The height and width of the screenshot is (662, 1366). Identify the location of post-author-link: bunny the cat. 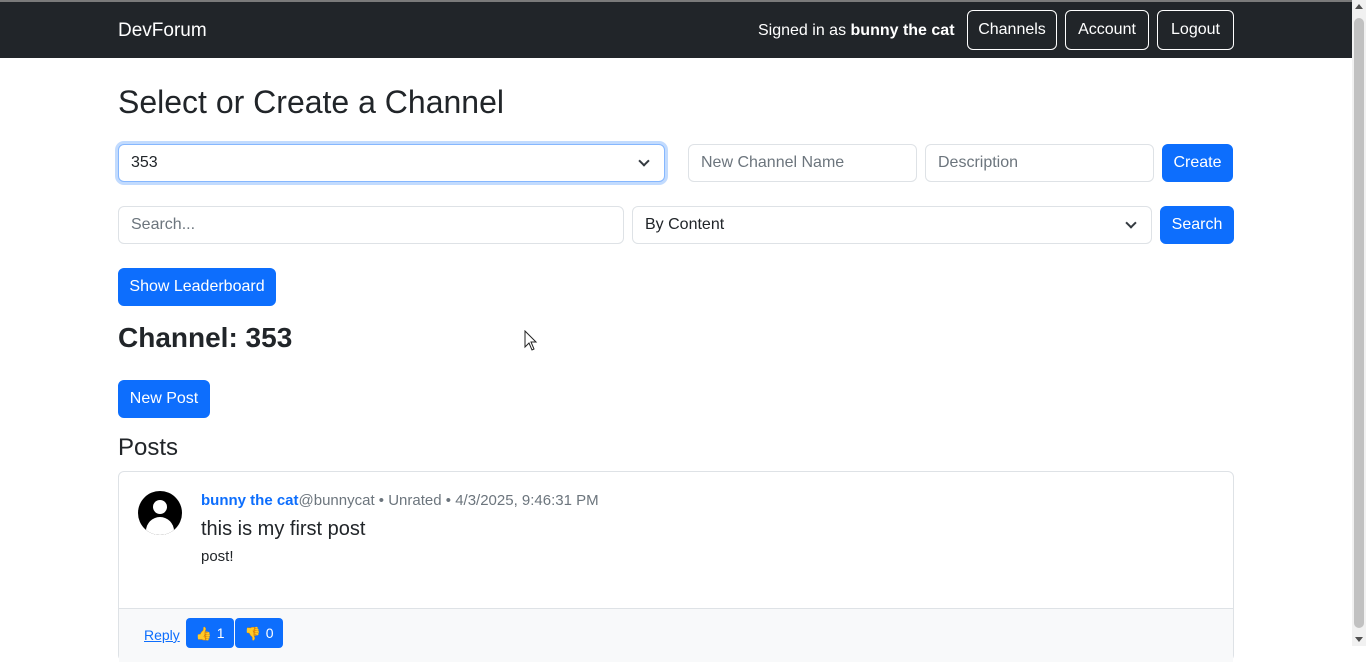
(250, 500).